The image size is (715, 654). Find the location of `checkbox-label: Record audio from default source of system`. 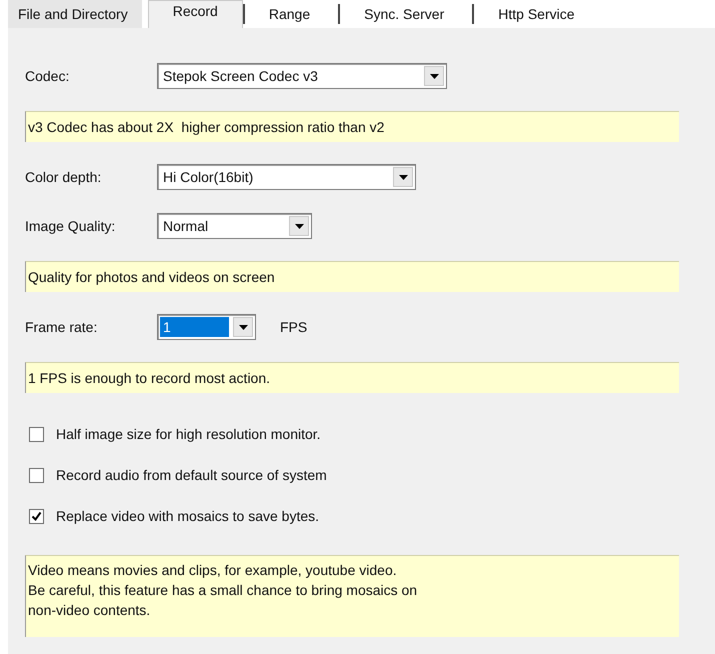

checkbox-label: Record audio from default source of system is located at coordinates (191, 475).